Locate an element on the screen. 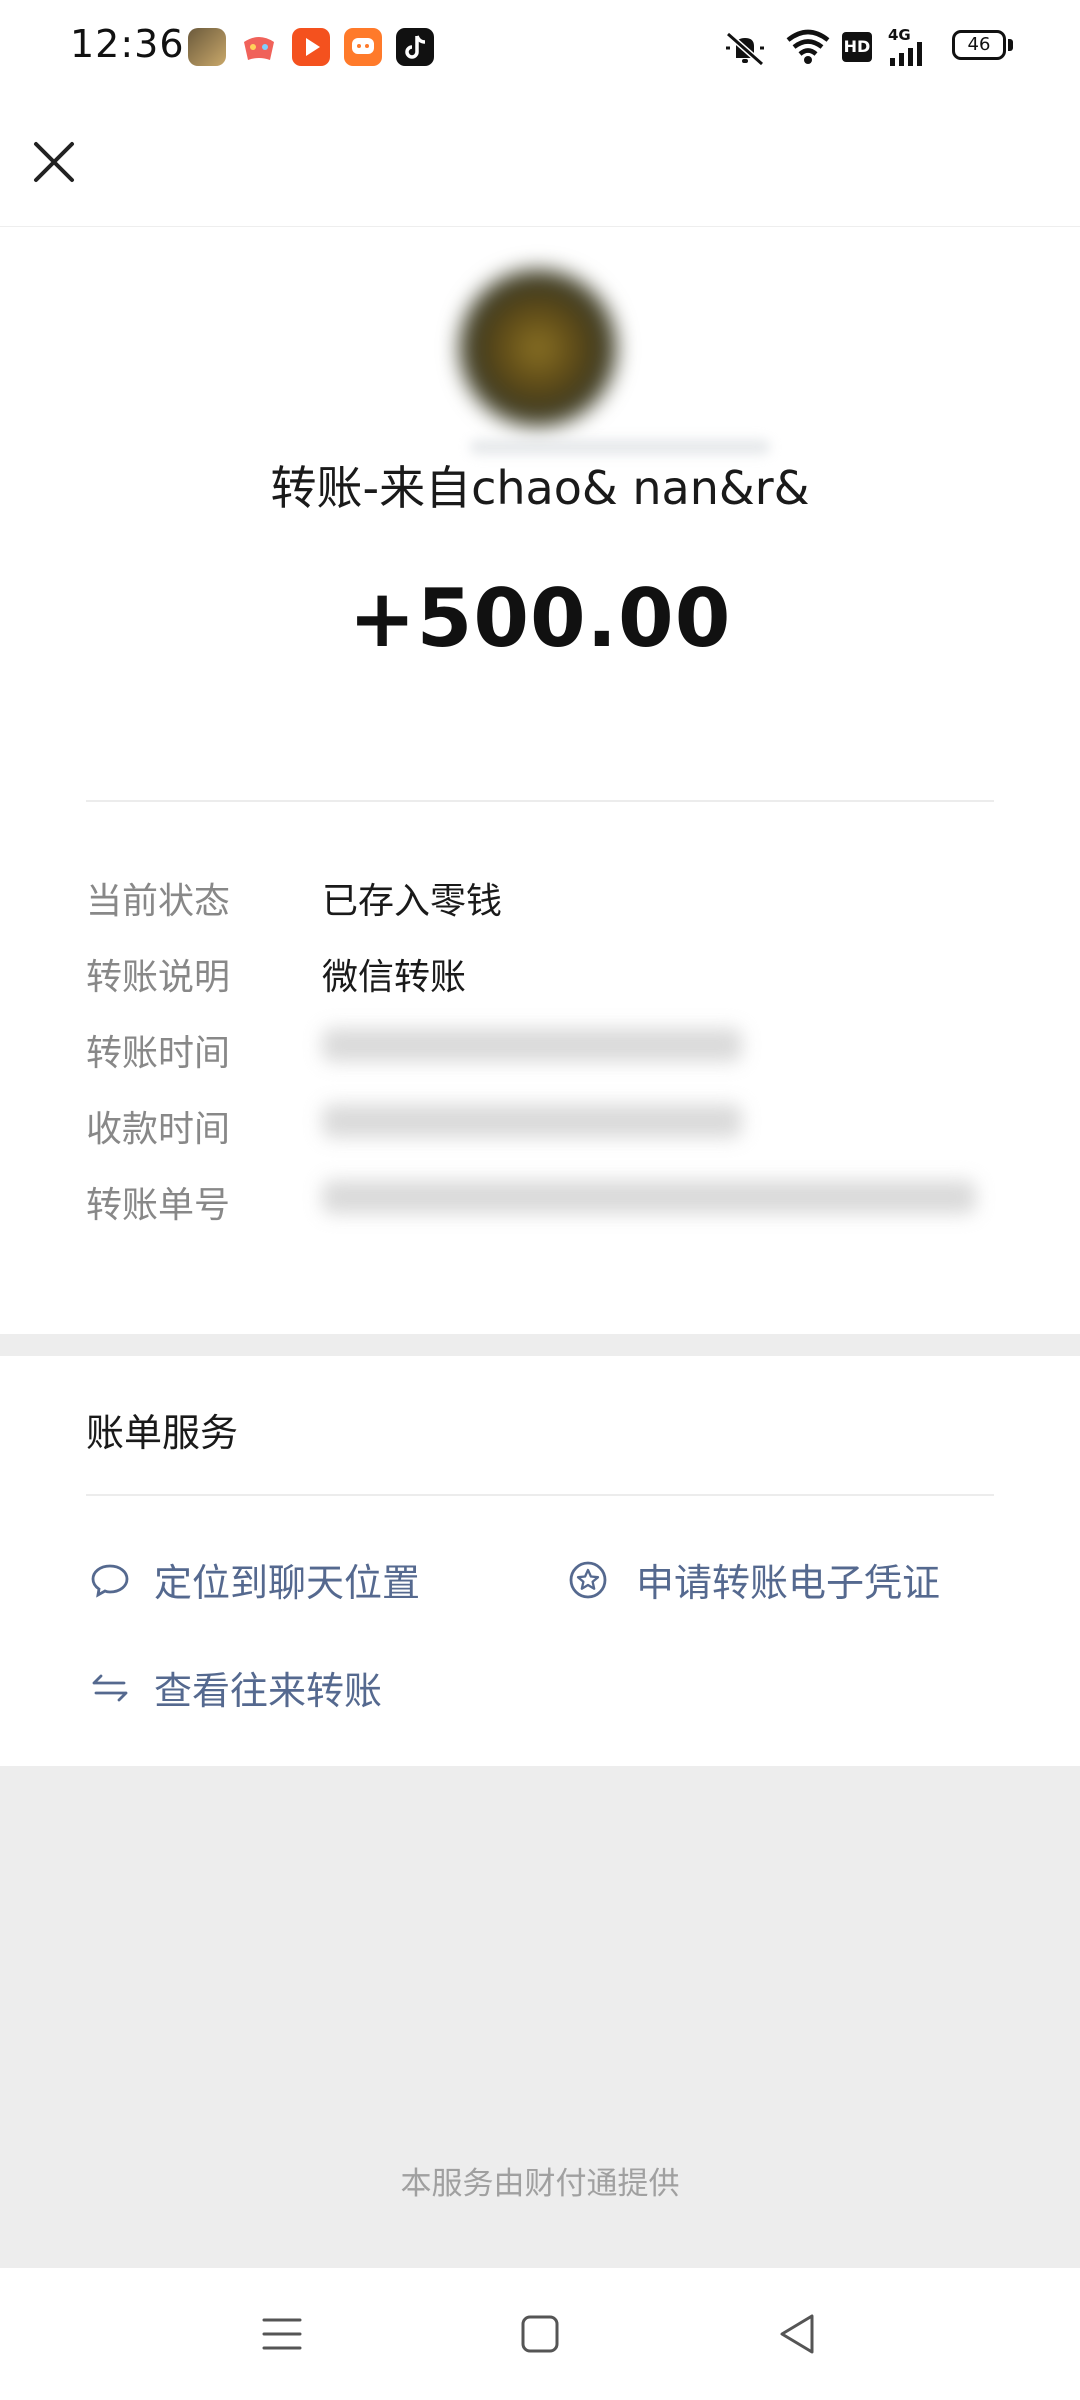 The image size is (1080, 2400). status-time: 12:36 is located at coordinates (127, 44).